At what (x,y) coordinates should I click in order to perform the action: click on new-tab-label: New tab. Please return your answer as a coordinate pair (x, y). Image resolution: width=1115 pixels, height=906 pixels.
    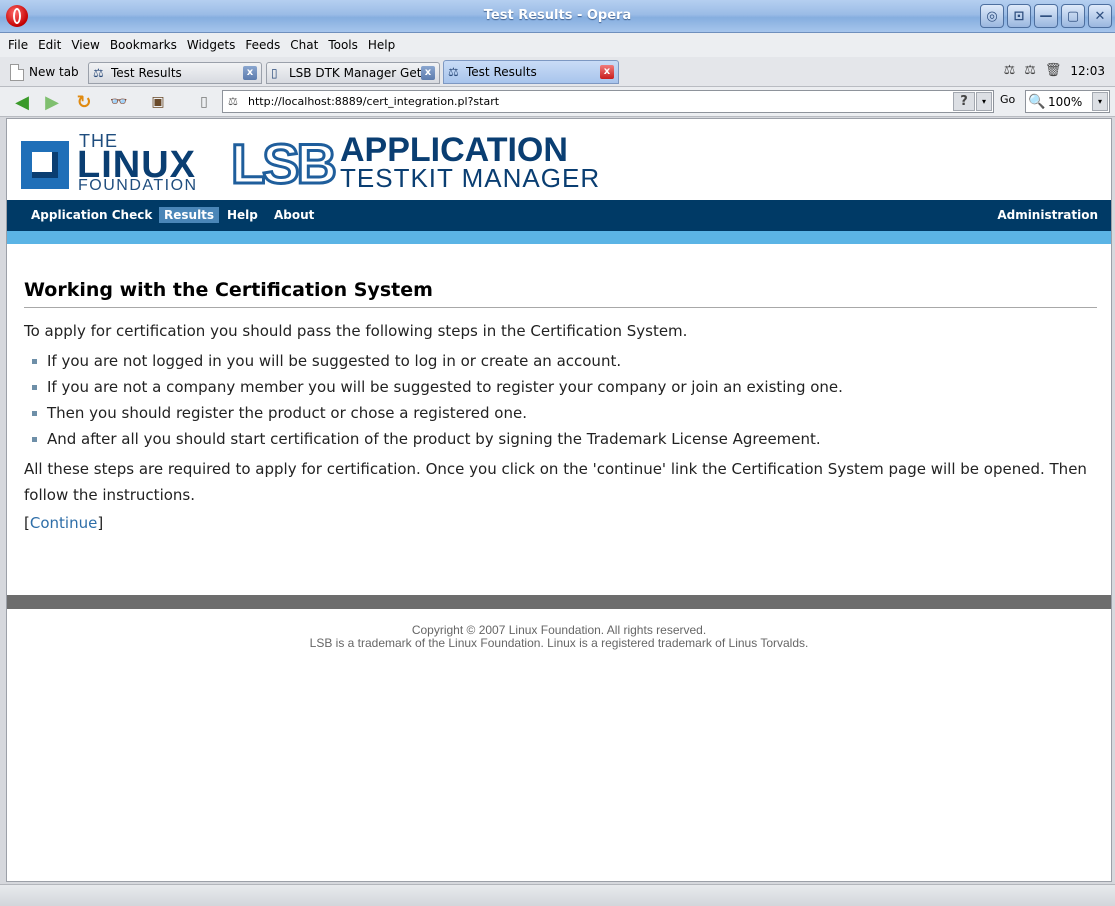
    Looking at the image, I should click on (54, 72).